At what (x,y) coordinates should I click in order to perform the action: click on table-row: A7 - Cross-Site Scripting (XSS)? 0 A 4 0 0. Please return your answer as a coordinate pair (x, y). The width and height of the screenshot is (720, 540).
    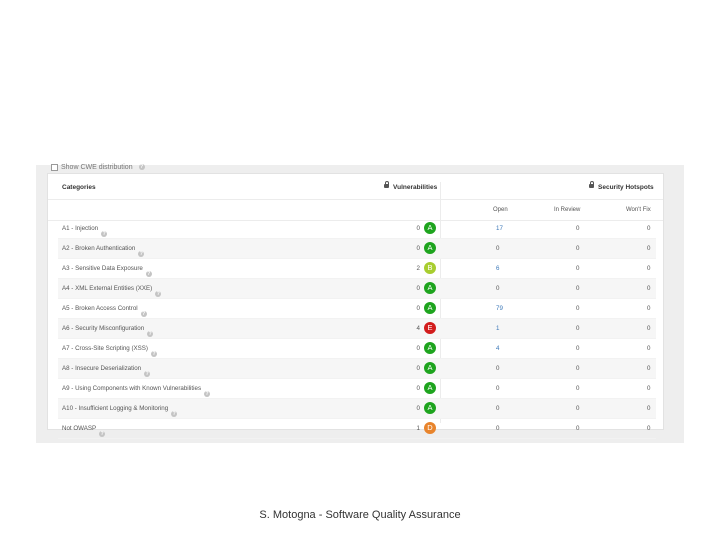
    Looking at the image, I should click on (357, 349).